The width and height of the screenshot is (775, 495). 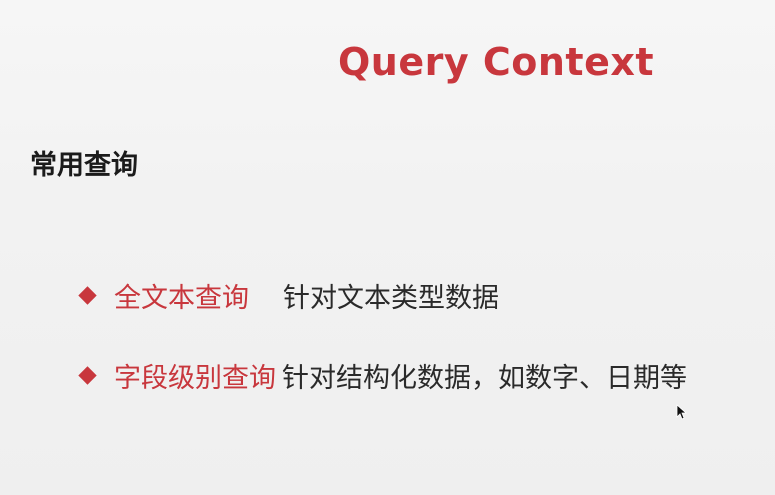 I want to click on mouse-pointer-icon, so click(x=682, y=412).